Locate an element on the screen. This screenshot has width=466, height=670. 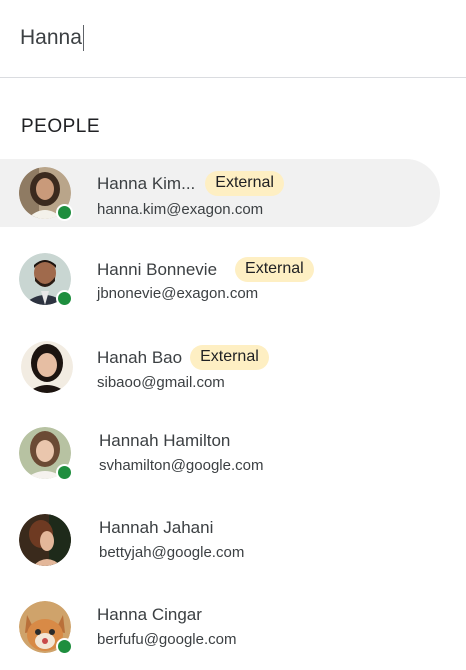
search-bar: Hanna is located at coordinates (233, 39).